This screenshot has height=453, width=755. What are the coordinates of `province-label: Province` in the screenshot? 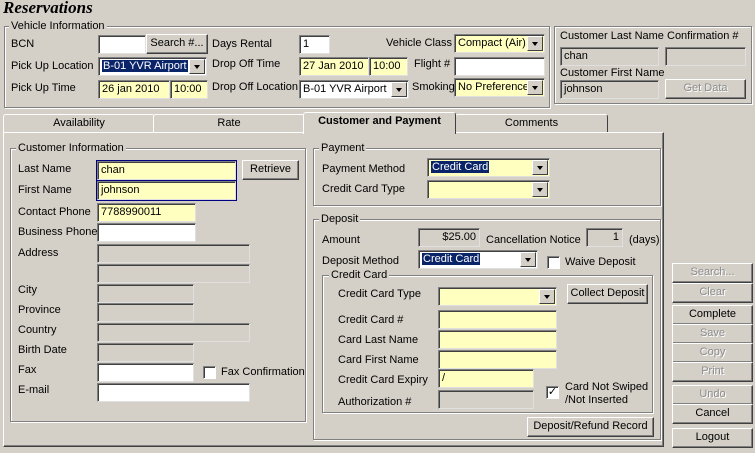 It's located at (39, 310).